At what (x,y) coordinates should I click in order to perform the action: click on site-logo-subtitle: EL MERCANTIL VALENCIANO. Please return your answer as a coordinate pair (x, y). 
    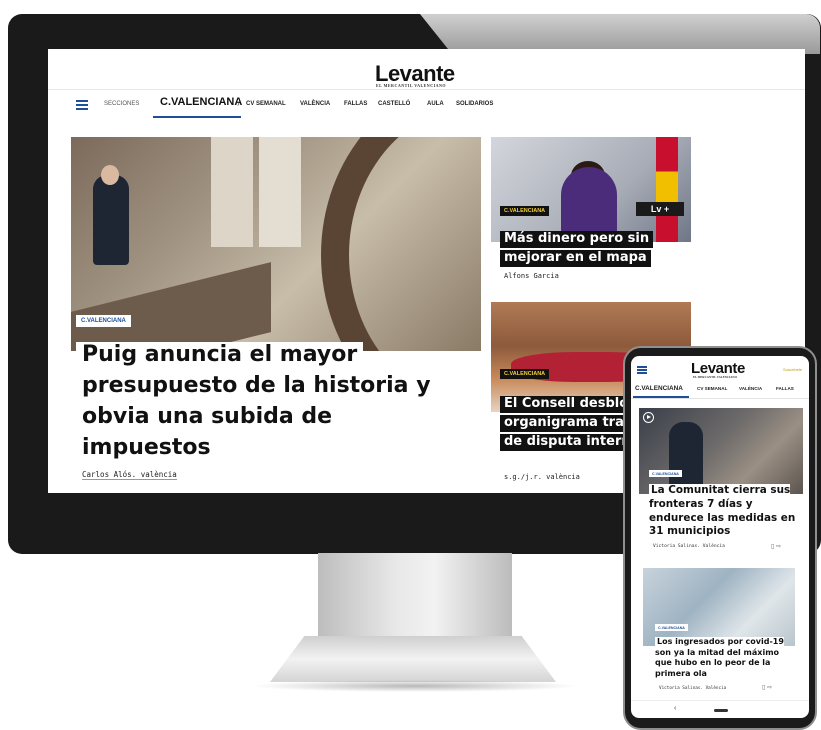
    Looking at the image, I should click on (411, 85).